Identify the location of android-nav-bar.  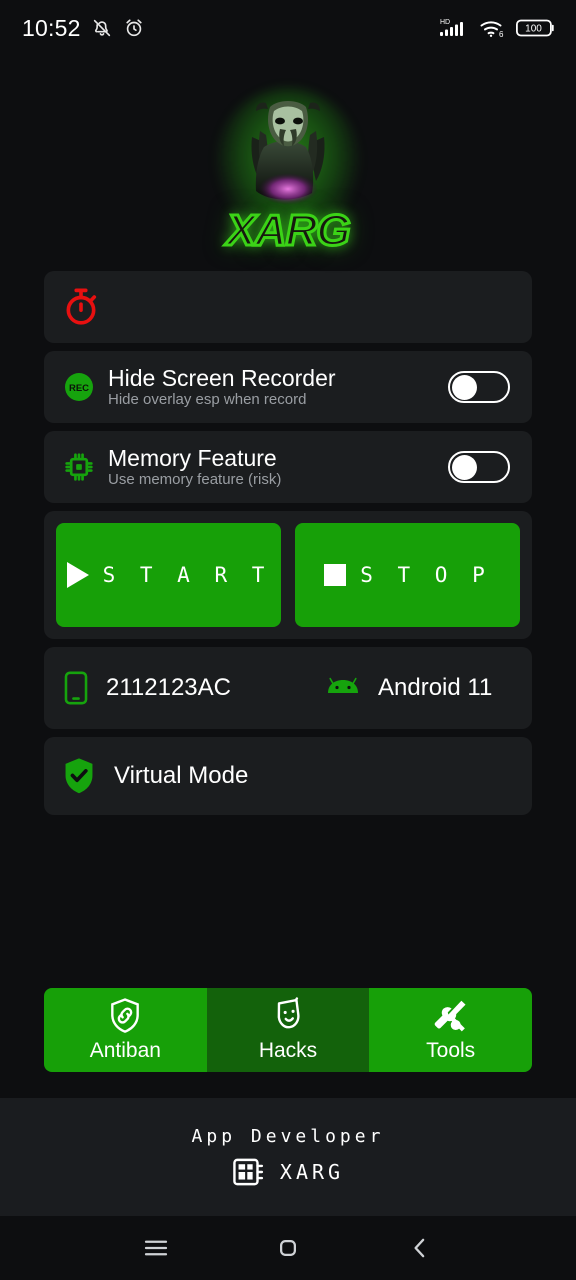
(288, 1248).